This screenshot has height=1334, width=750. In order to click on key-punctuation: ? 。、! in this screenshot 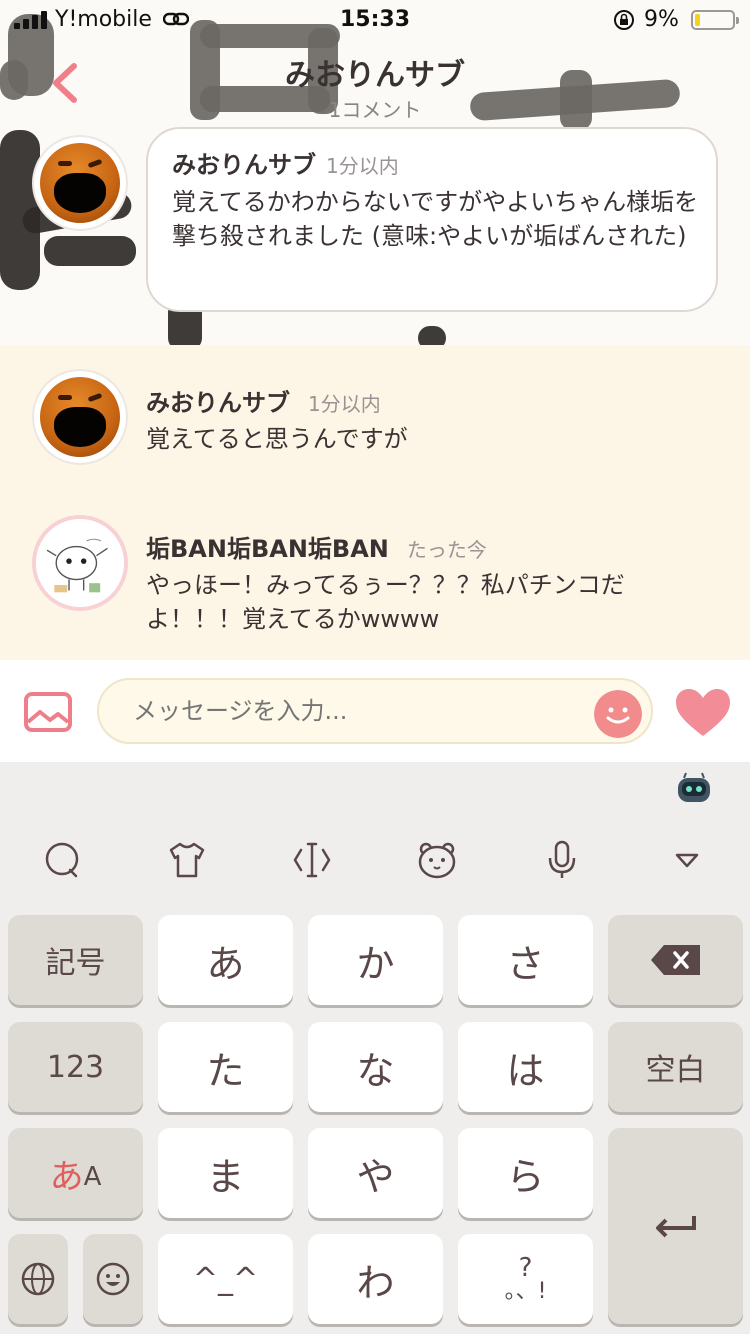, I will do `click(525, 1279)`.